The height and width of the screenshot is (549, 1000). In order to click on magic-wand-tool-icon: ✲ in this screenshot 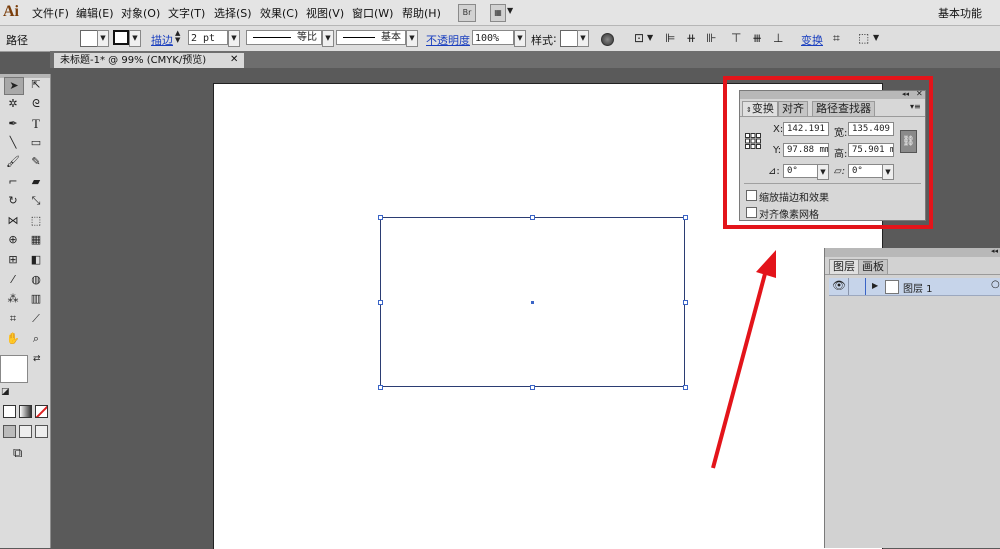, I will do `click(13, 104)`.